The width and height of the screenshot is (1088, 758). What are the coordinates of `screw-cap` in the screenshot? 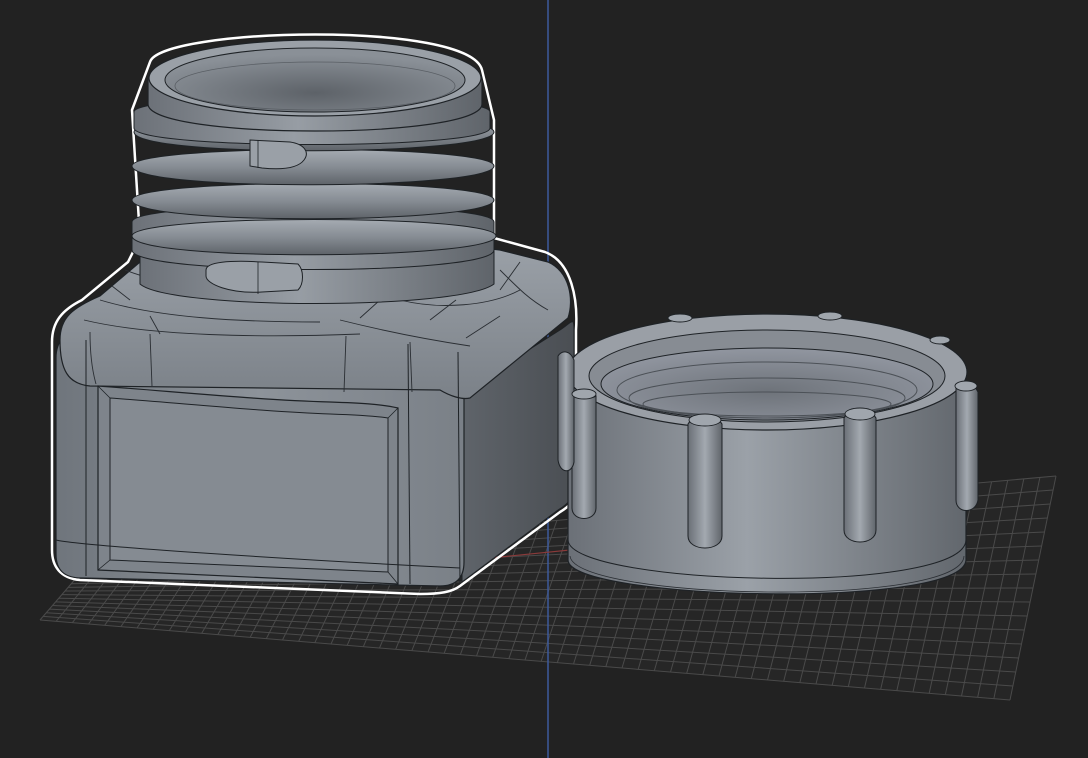 It's located at (768, 453).